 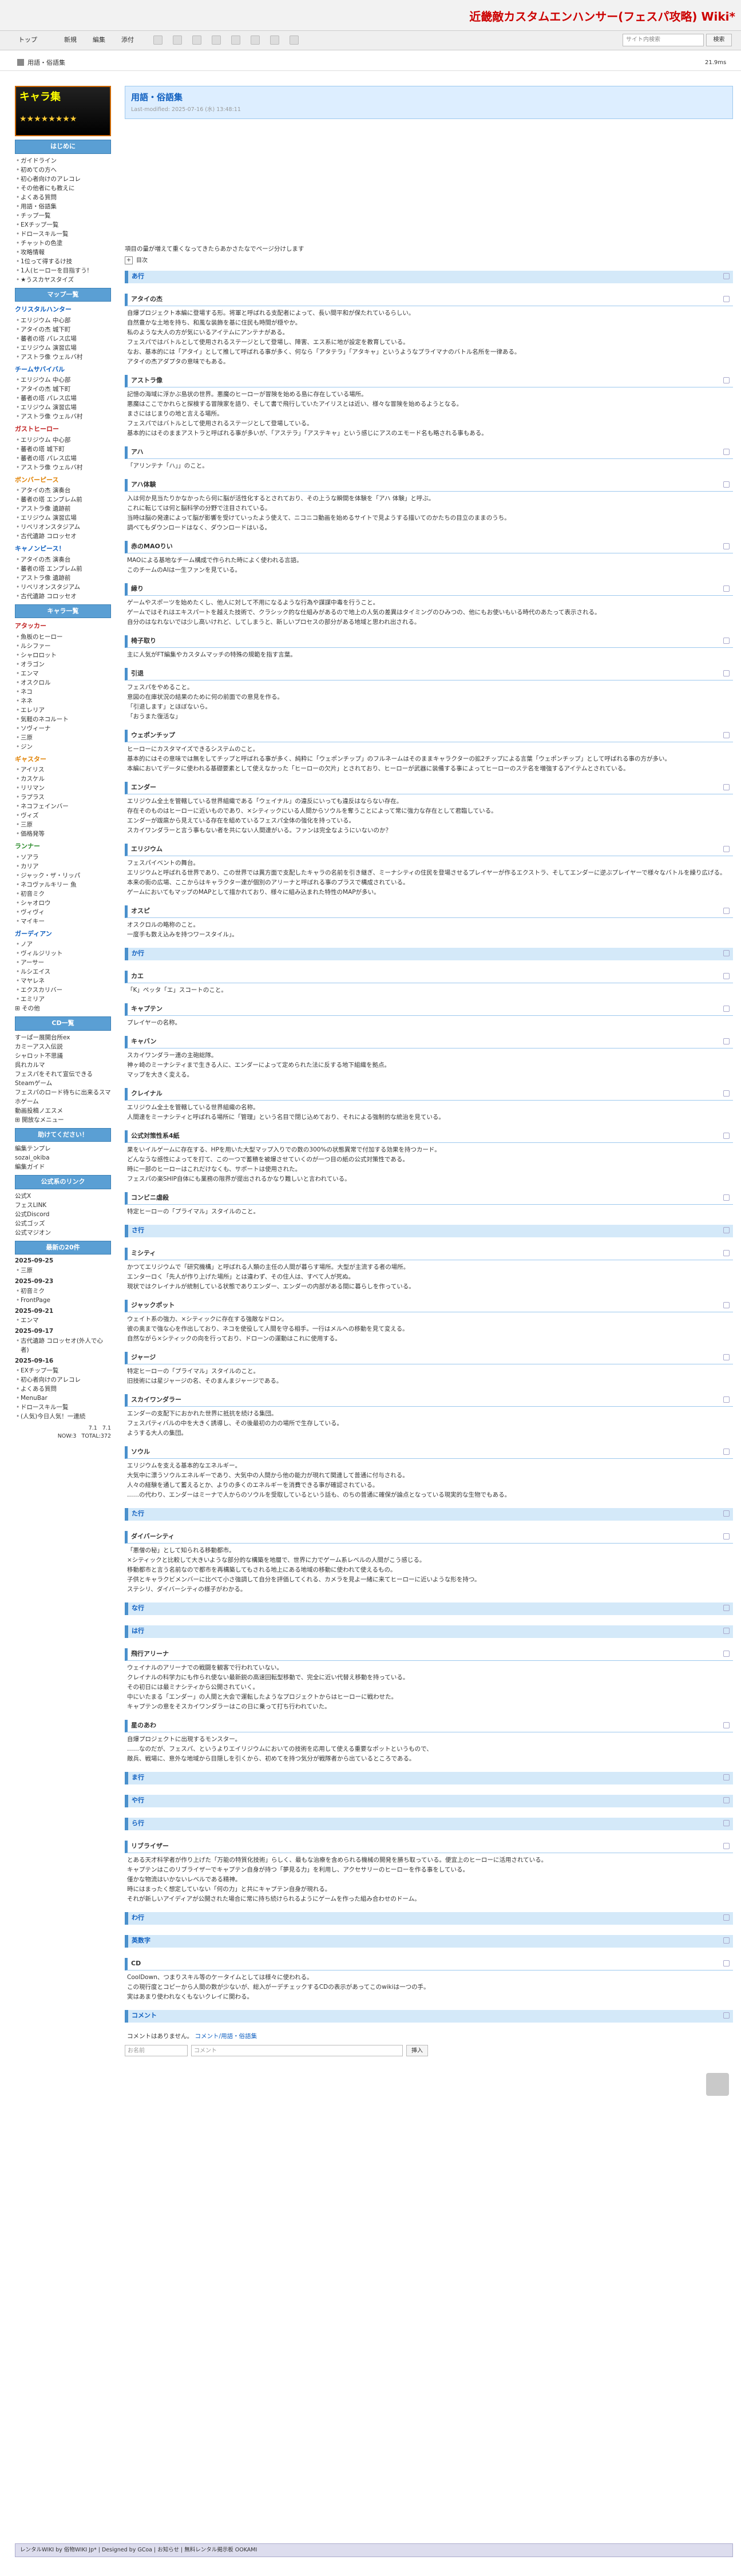 I want to click on sidebar-link: エミリア, so click(x=63, y=999).